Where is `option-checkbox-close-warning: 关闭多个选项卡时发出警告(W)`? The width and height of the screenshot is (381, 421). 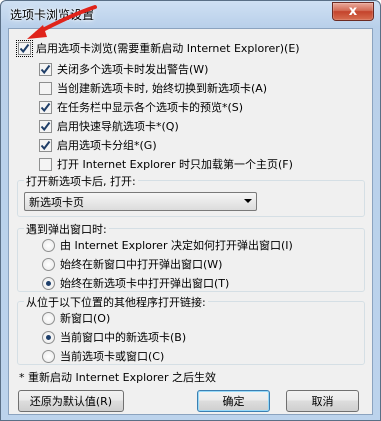 option-checkbox-close-warning: 关闭多个选项卡时发出警告(W) is located at coordinates (123, 69).